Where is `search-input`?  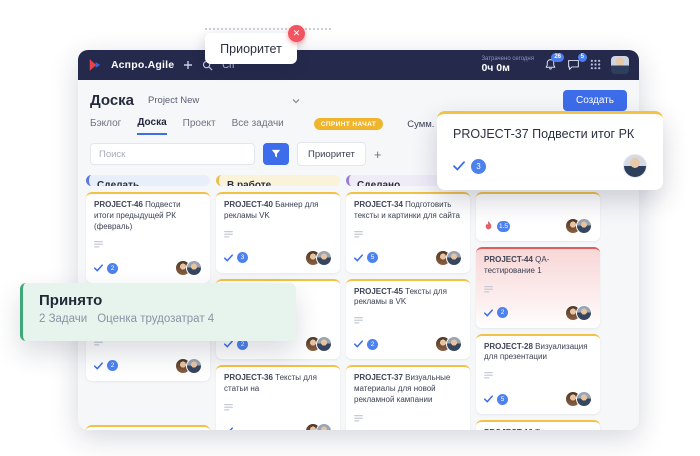
search-input is located at coordinates (172, 154).